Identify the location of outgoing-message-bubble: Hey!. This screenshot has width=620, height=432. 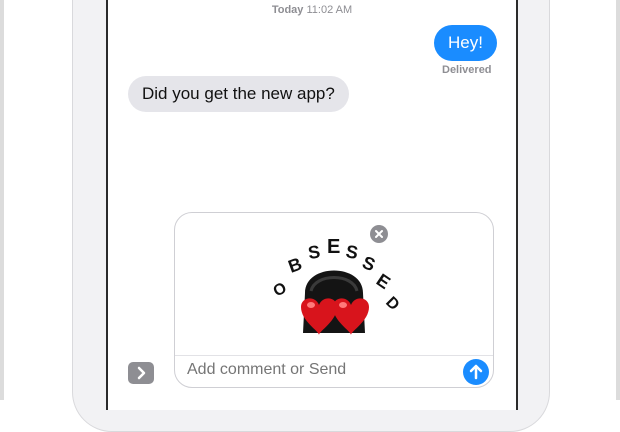
(465, 43).